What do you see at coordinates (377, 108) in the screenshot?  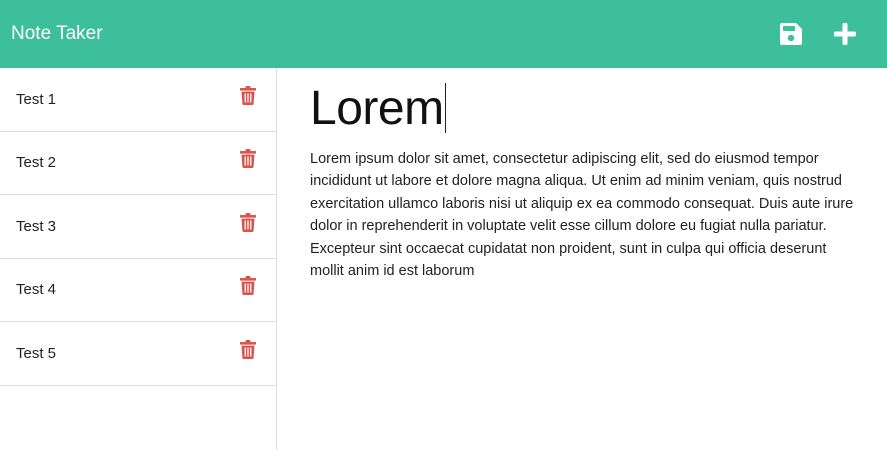 I see `note-title-text: Lorem` at bounding box center [377, 108].